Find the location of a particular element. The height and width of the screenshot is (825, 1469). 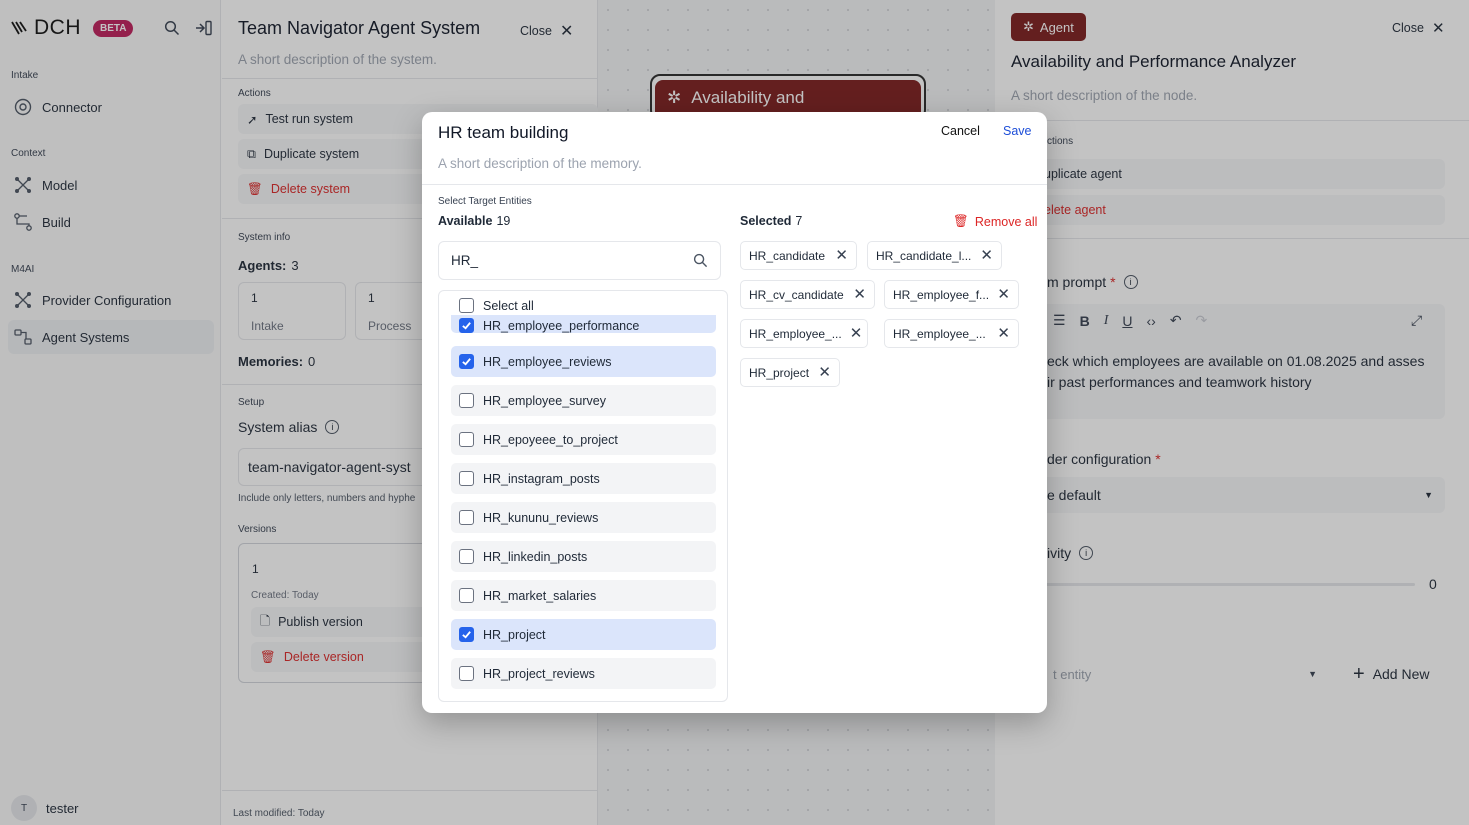

selected-value: 7 is located at coordinates (799, 221).